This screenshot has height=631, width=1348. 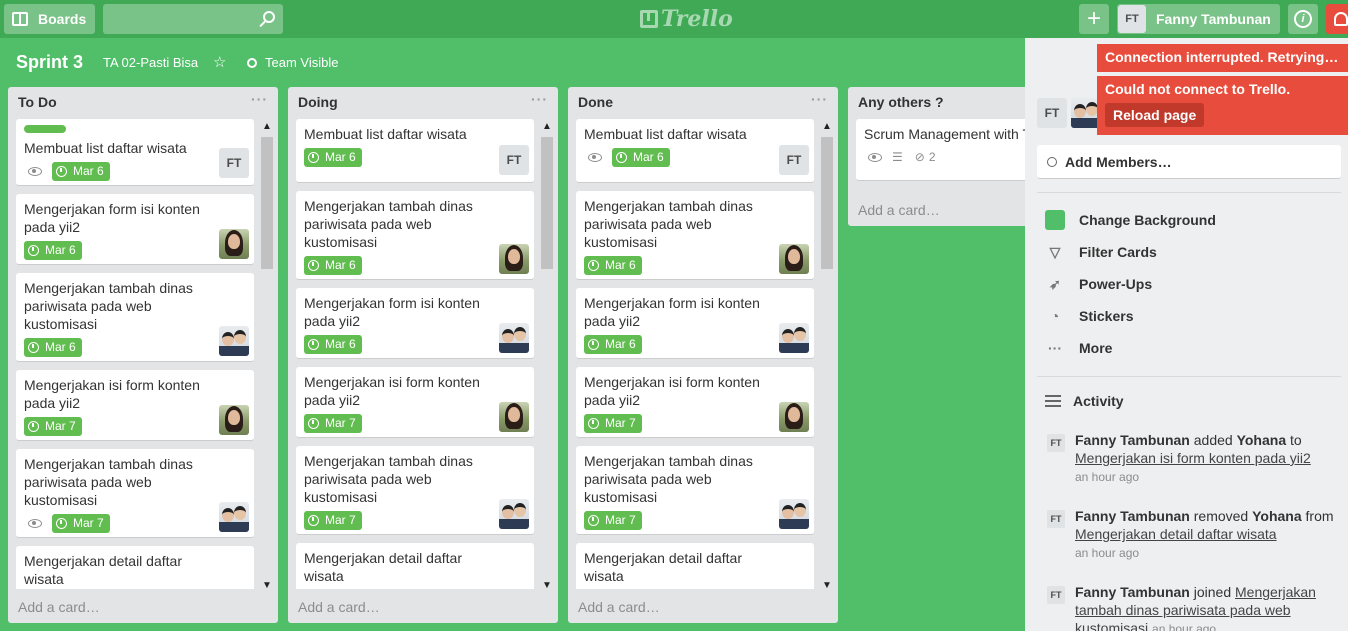 I want to click on filter-cards-item: ▽ Filter Cards, so click(x=1101, y=252).